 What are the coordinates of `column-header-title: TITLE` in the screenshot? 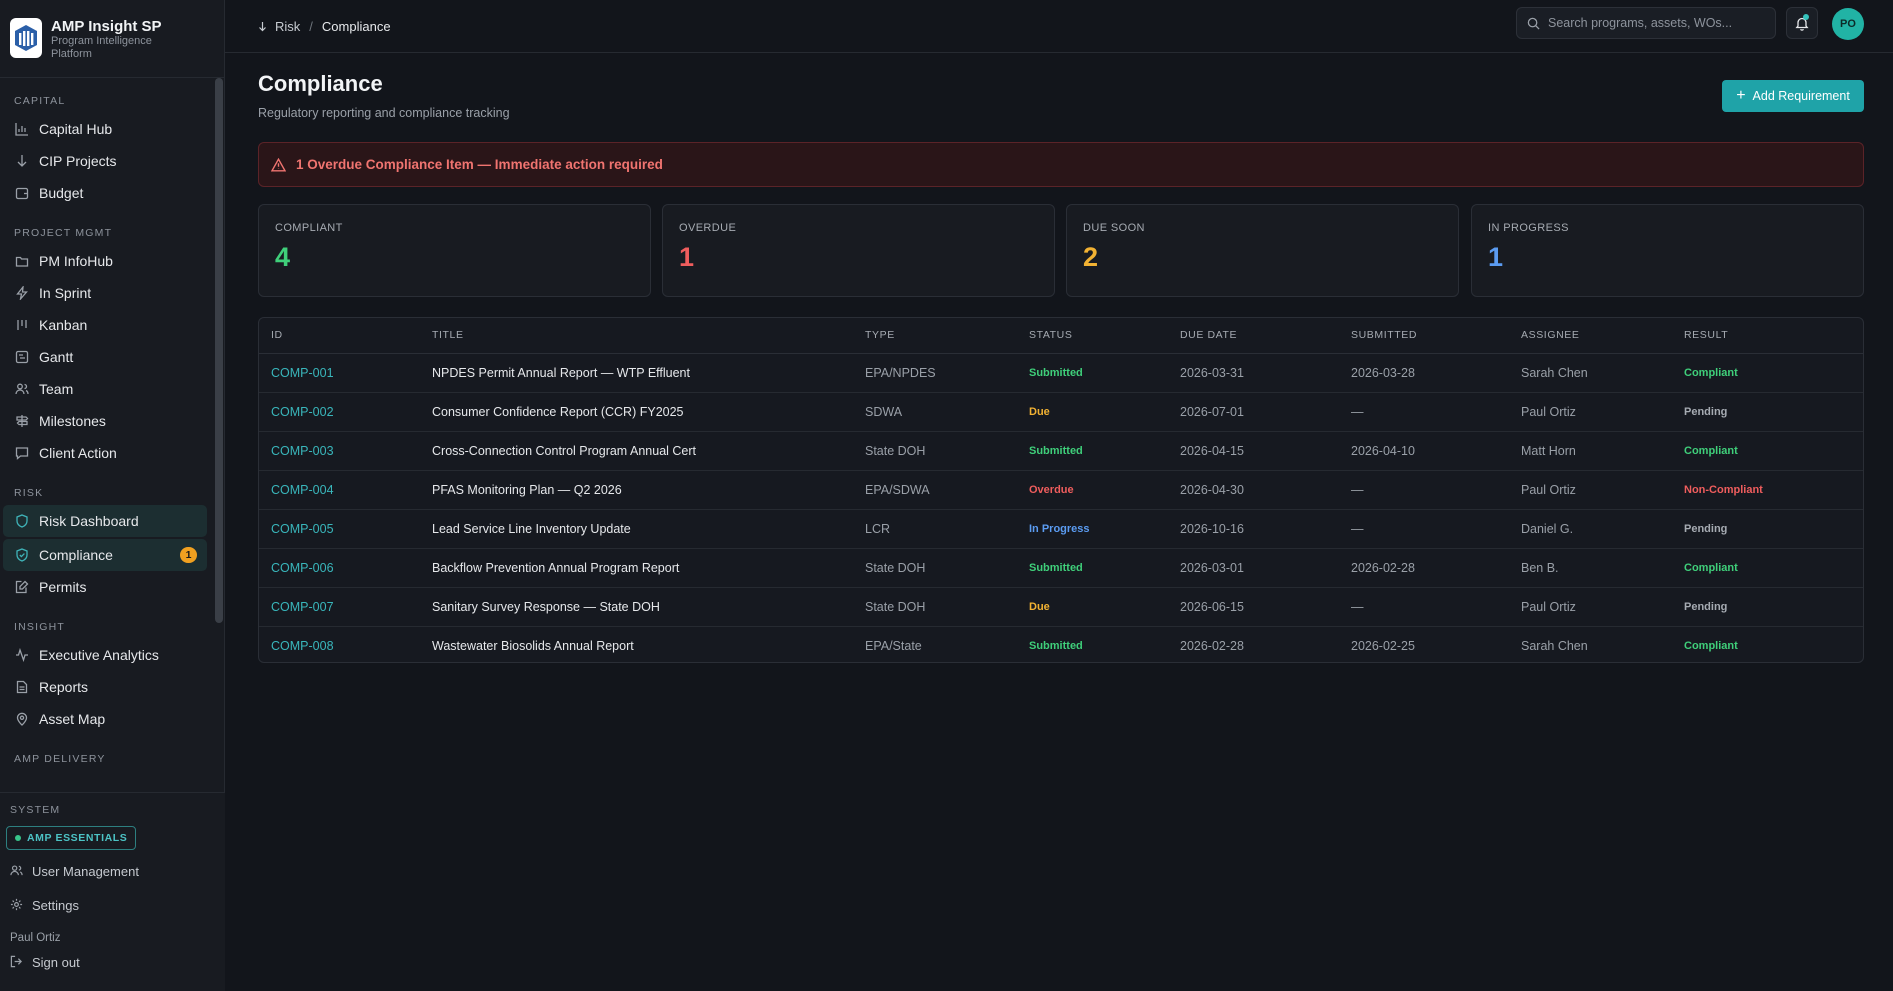 It's located at (636, 336).